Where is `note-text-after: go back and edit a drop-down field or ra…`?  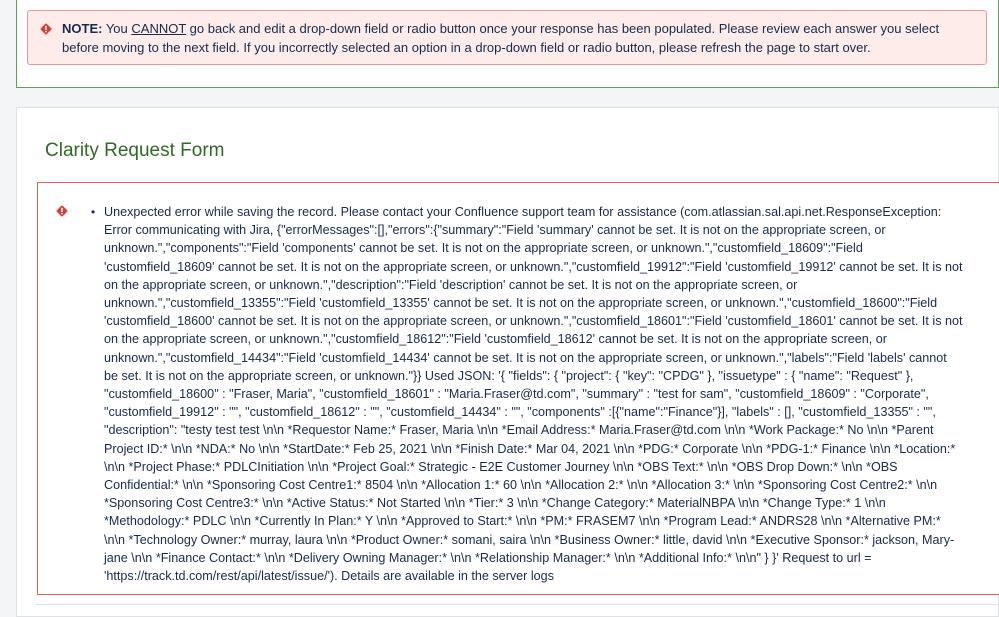 note-text-after: go back and edit a drop-down field or ra… is located at coordinates (501, 38).